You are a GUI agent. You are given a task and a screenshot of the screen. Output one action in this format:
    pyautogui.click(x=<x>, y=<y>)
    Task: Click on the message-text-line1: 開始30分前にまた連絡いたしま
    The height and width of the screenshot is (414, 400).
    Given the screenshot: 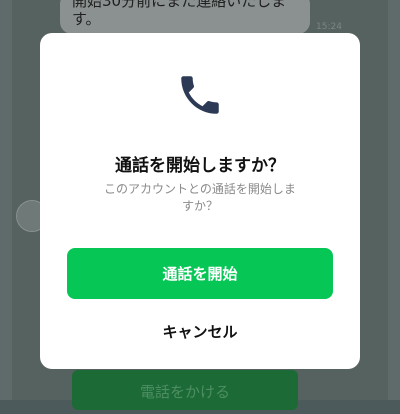 What is the action you would take?
    pyautogui.click(x=179, y=5)
    